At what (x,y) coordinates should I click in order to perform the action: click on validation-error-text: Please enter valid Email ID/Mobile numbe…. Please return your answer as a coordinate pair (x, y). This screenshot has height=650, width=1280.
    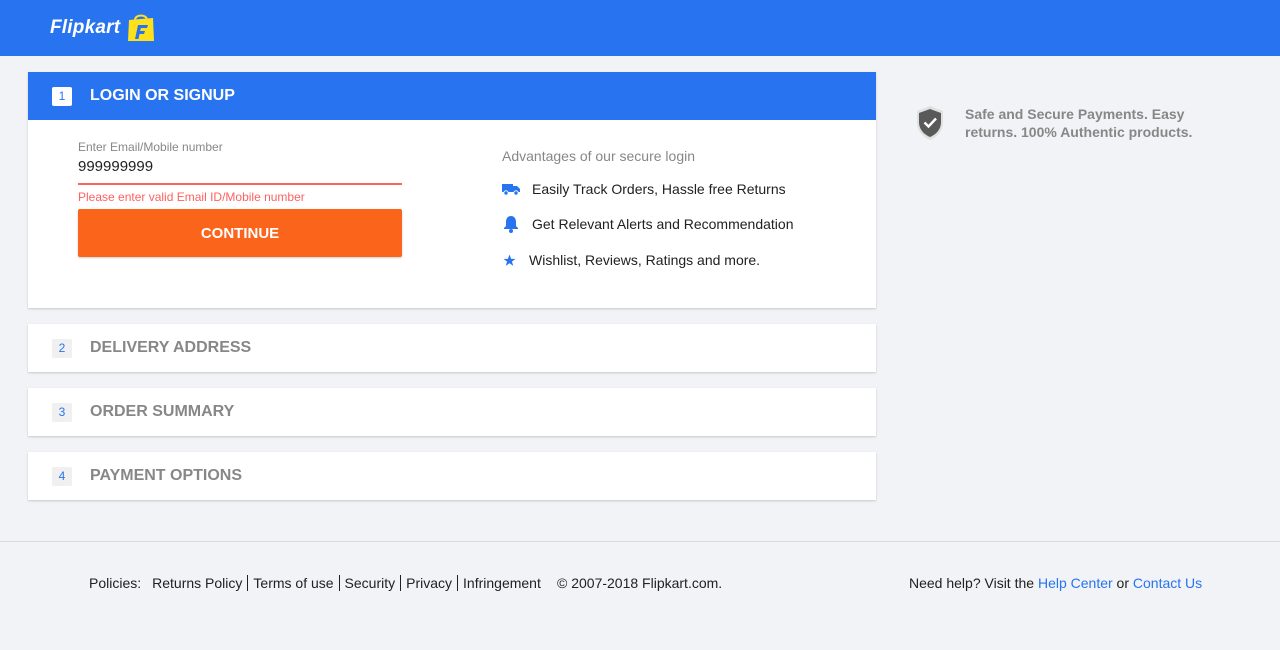
    Looking at the image, I should click on (191, 197).